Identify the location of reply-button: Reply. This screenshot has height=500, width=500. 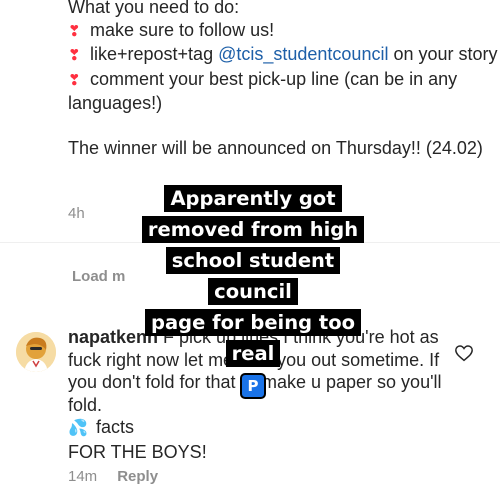
(137, 476).